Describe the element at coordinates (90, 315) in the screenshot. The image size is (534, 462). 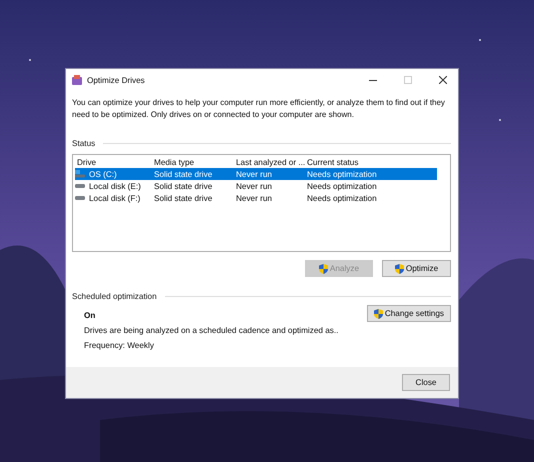
I see `schedule-state: On` at that location.